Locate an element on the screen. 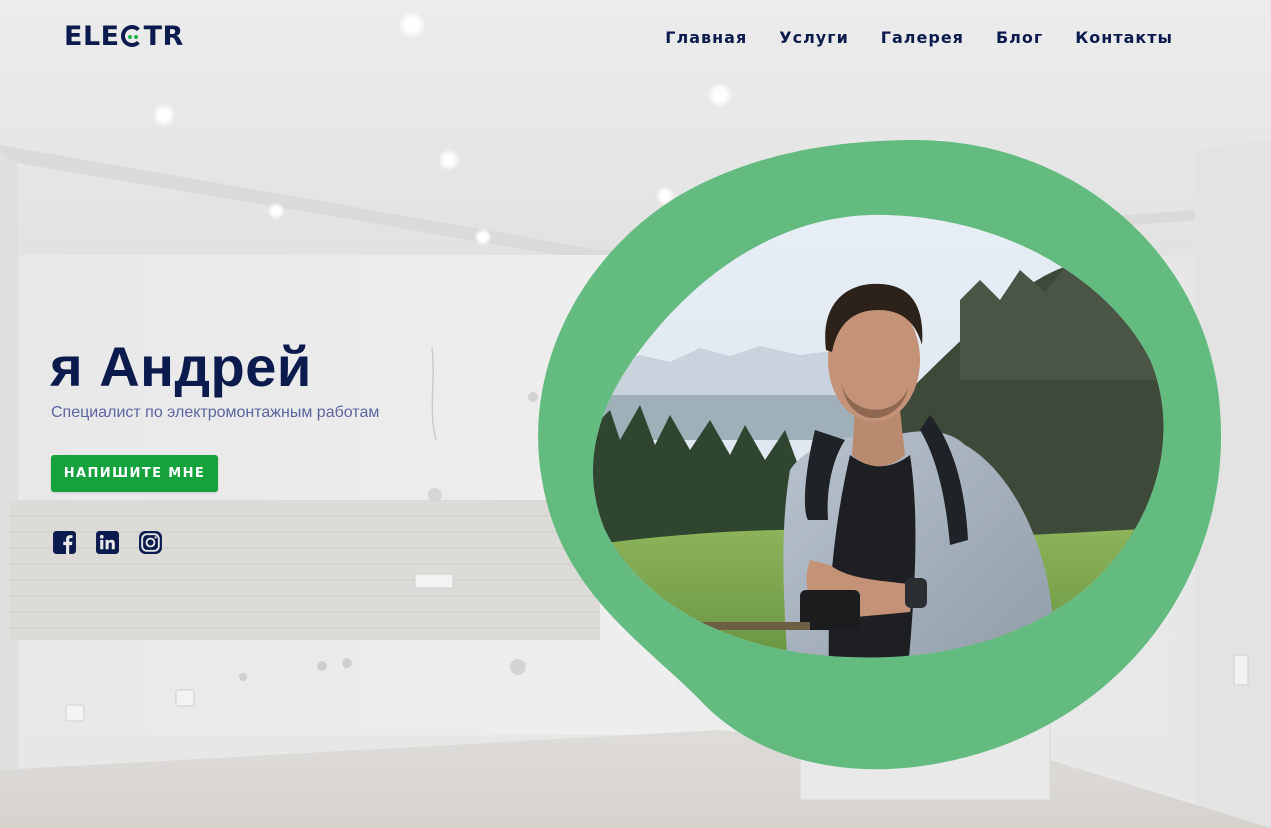 The image size is (1271, 828). hero-title: я Андрей is located at coordinates (181, 366).